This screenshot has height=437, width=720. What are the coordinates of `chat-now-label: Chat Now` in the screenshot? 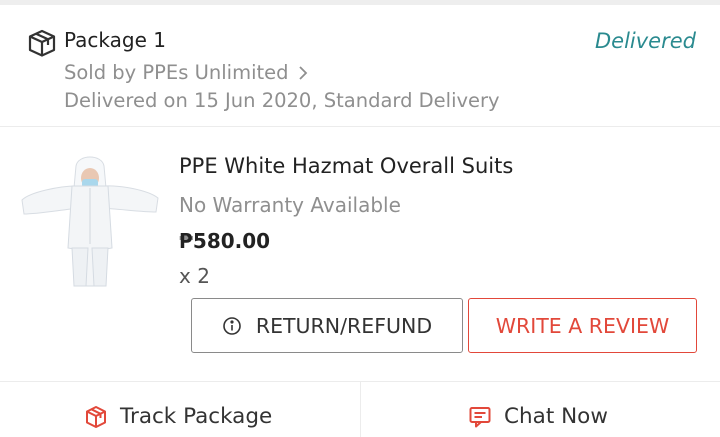 It's located at (556, 416).